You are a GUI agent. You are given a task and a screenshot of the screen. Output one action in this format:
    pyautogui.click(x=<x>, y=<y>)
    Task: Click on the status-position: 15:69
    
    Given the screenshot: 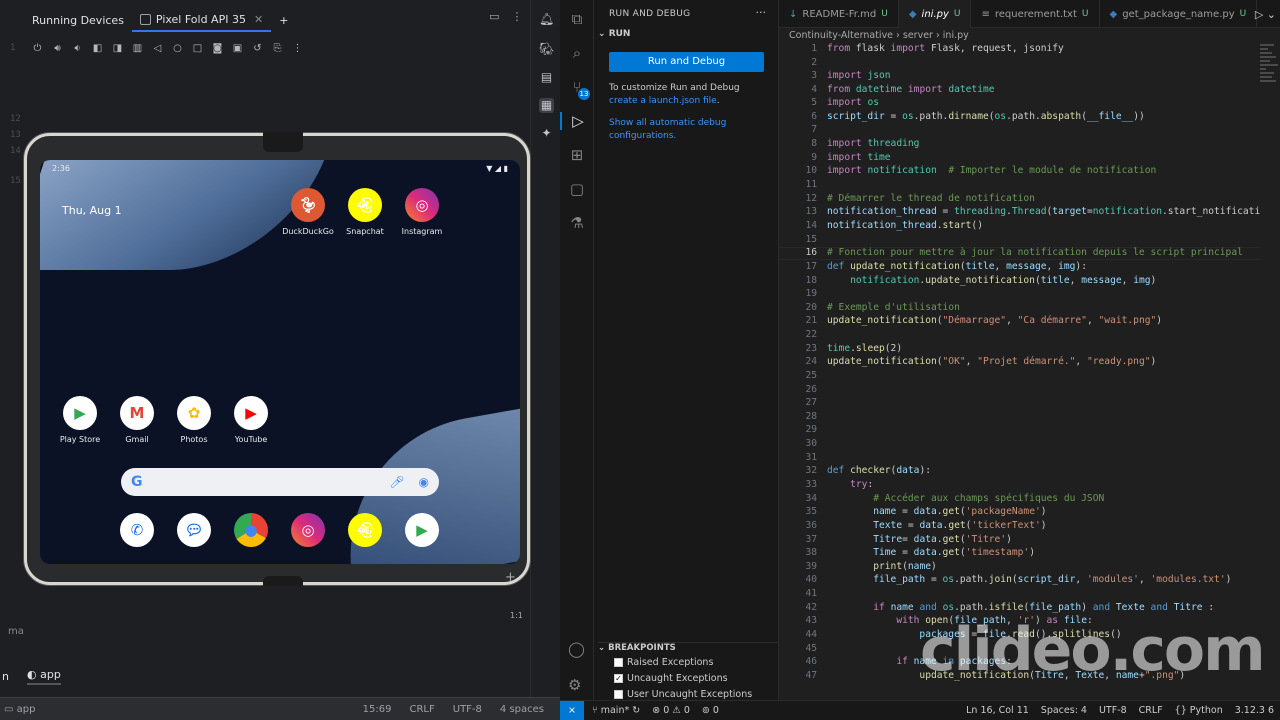 What is the action you would take?
    pyautogui.click(x=377, y=709)
    